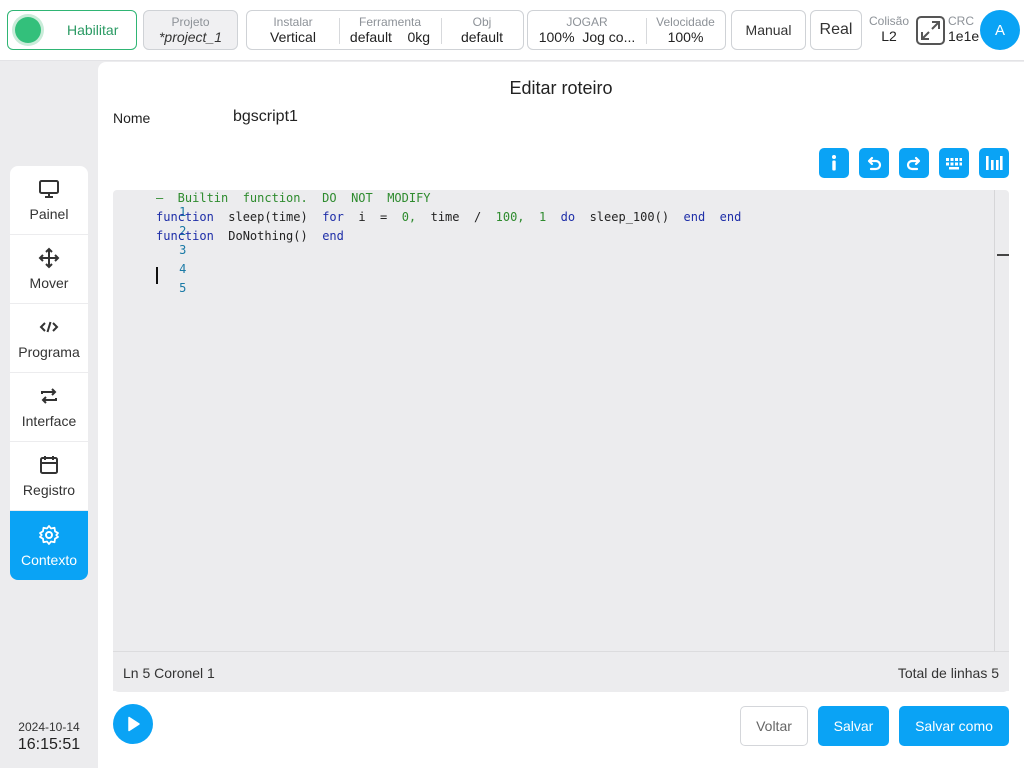  Describe the element at coordinates (49, 744) in the screenshot. I see `clock-time: 16:15:51` at that location.